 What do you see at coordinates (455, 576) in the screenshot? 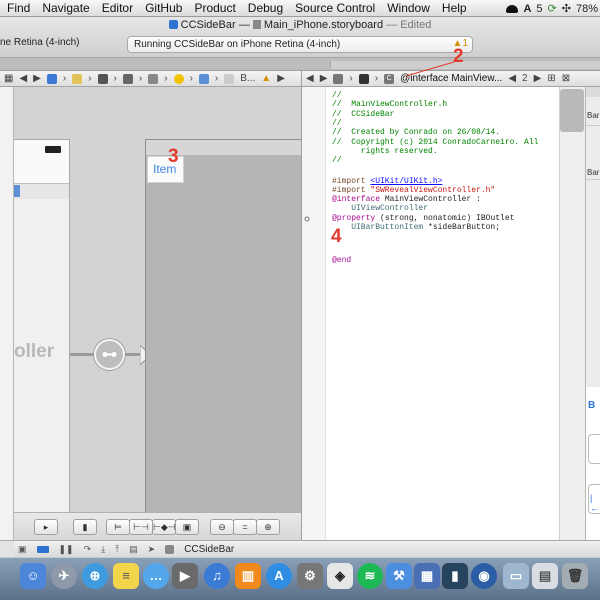
I see `terminal-icon: ▮` at bounding box center [455, 576].